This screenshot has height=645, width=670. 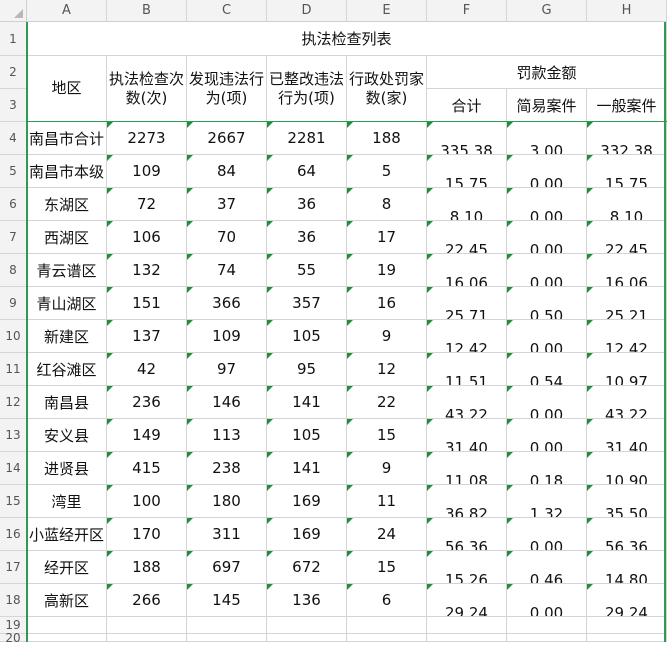 I want to click on table-cell: 335.38, so click(x=467, y=138).